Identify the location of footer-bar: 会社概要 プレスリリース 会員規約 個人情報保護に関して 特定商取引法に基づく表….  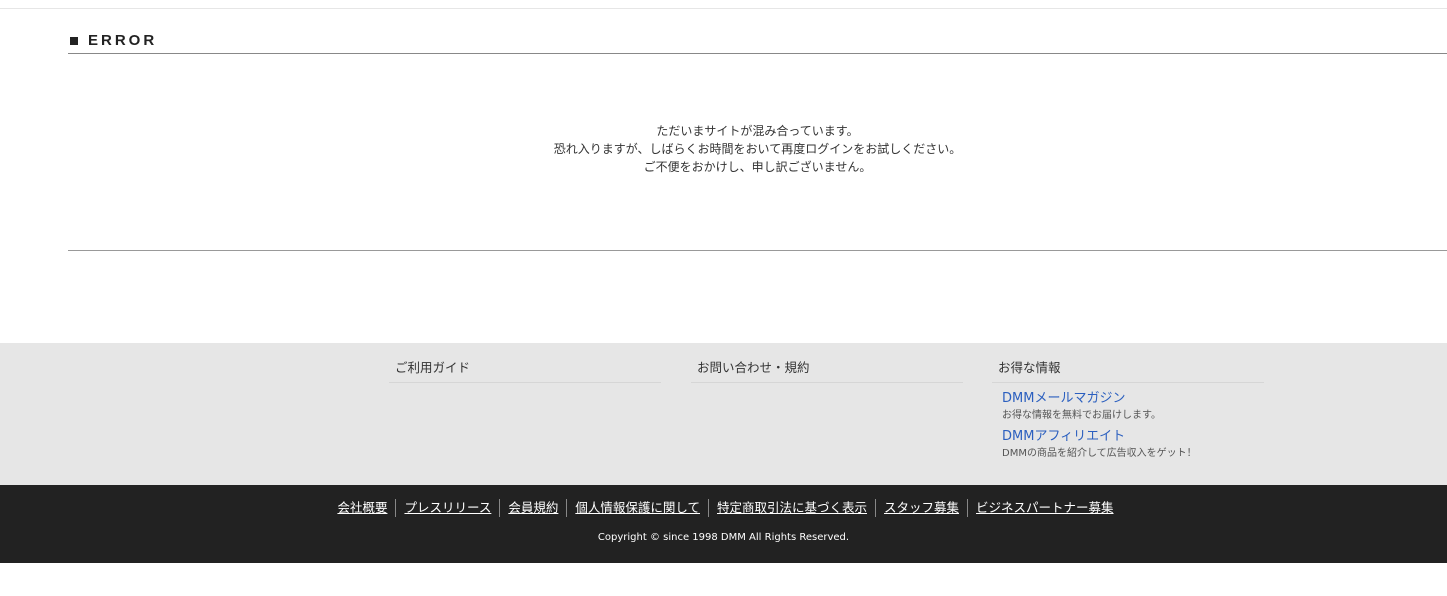
(723, 524).